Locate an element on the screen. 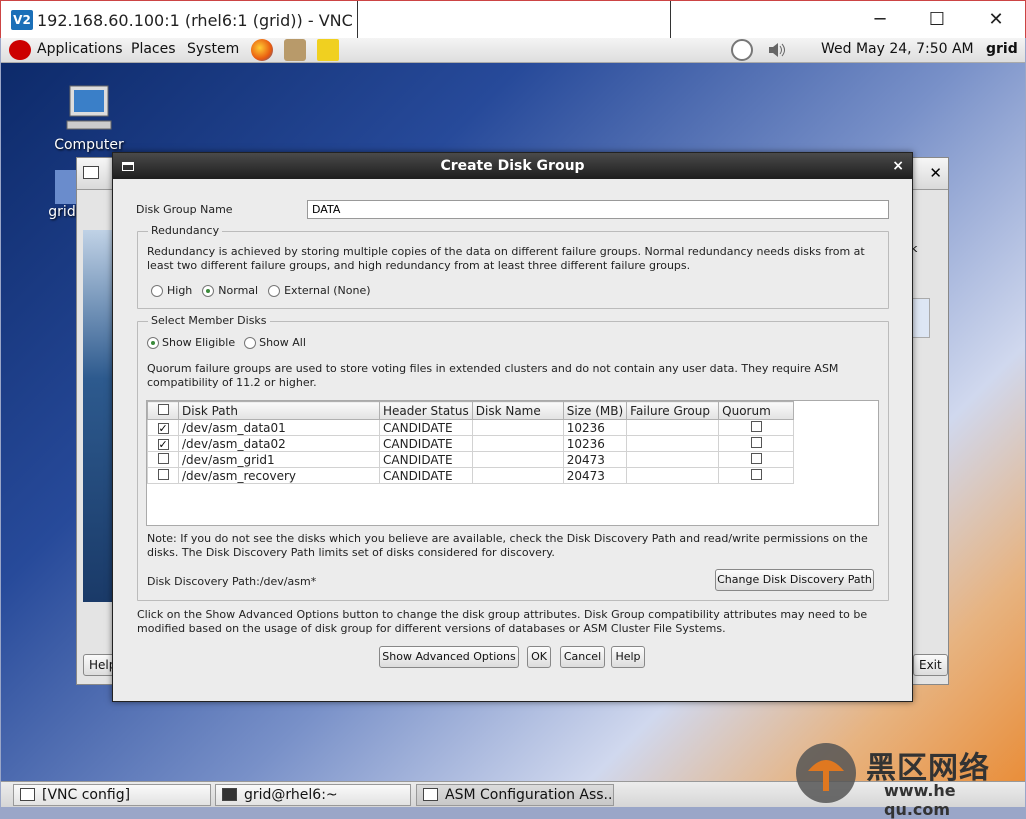 Image resolution: width=1026 pixels, height=819 pixels. task-terminal: grid@rhel6:~ is located at coordinates (313, 795).